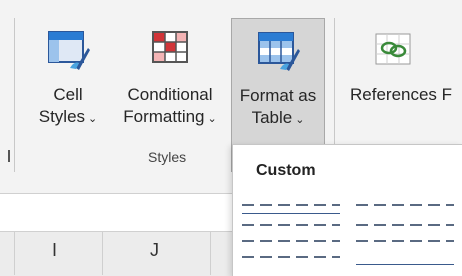  Describe the element at coordinates (154, 250) in the screenshot. I see `column-header-j: J` at that location.